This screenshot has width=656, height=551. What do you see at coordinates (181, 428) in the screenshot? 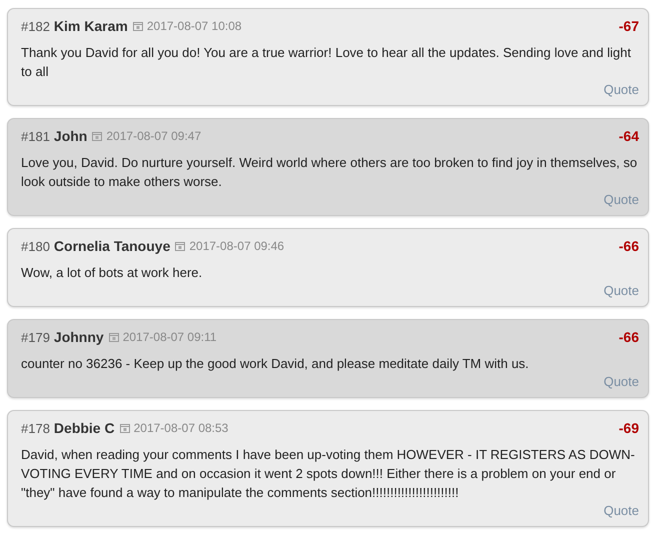
I see `comment-date: 2017-08-07 08:53` at bounding box center [181, 428].